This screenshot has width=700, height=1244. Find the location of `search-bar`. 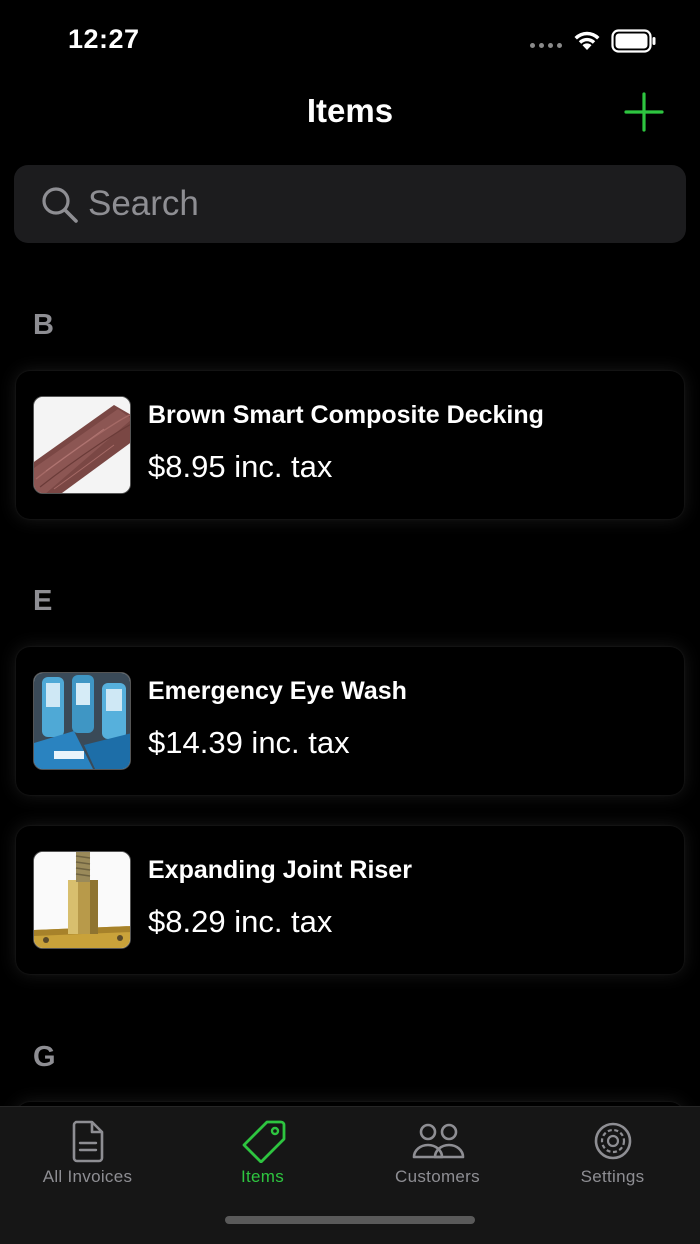

search-bar is located at coordinates (350, 204).